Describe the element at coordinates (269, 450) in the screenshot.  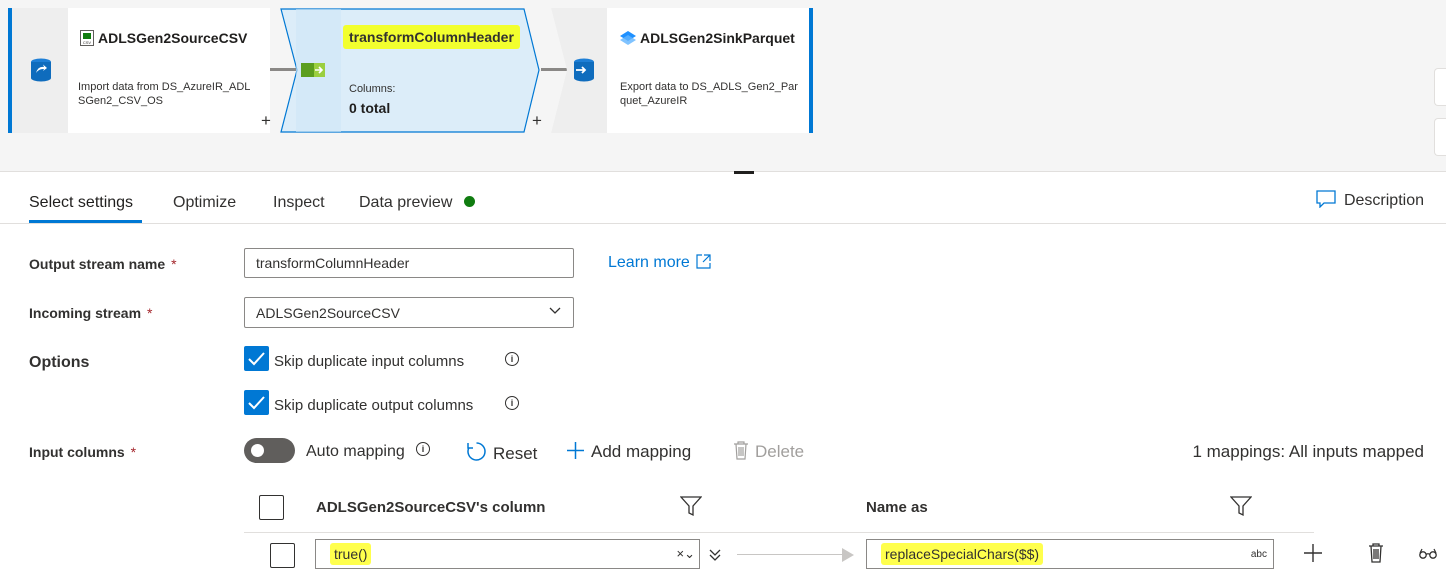
I see `auto-mapping-toggle` at that location.